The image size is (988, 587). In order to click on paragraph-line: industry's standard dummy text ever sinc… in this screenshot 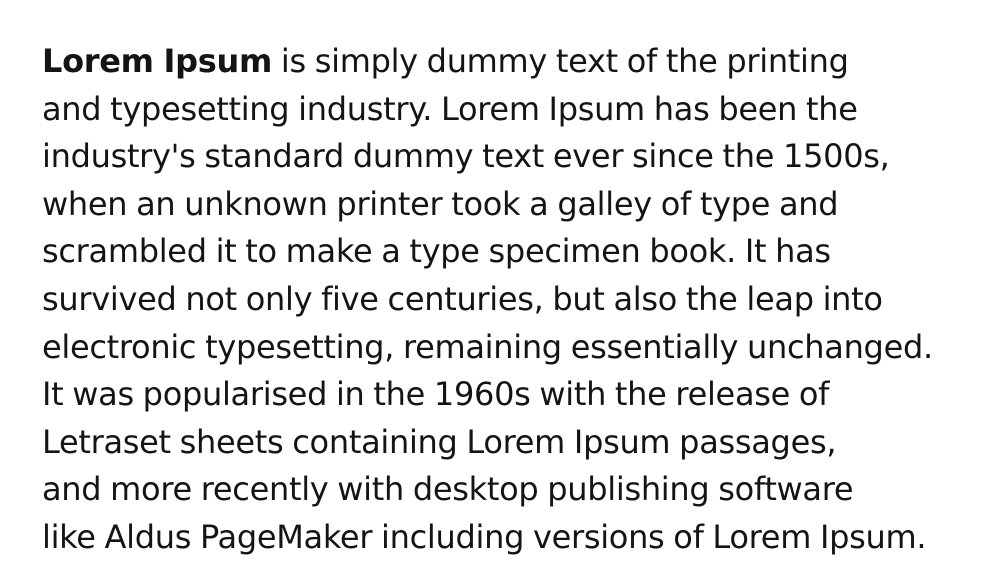, I will do `click(466, 156)`.